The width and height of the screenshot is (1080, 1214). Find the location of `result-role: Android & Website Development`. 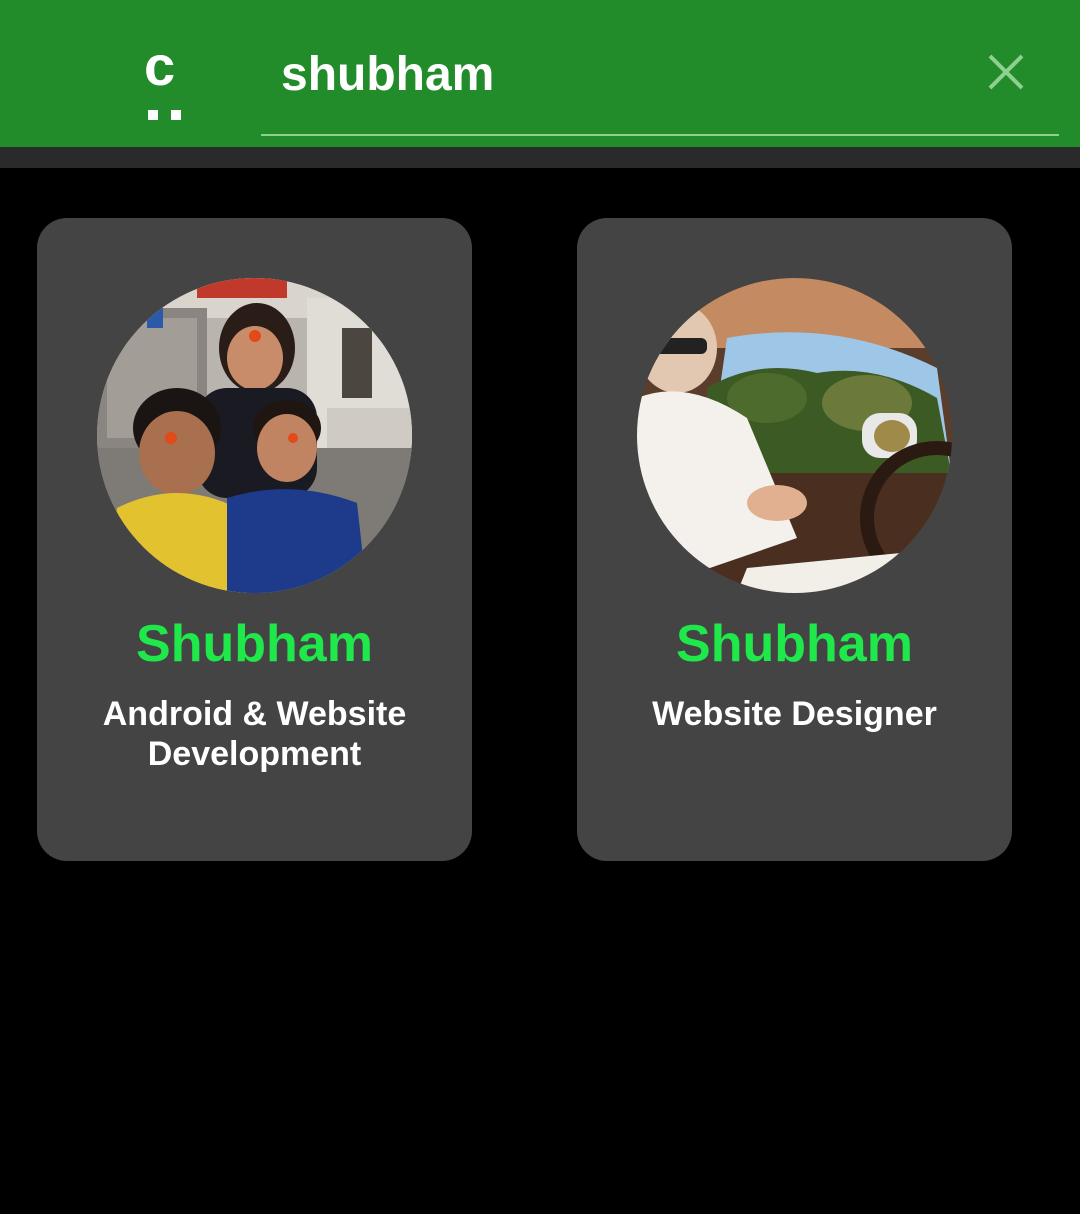

result-role: Android & Website Development is located at coordinates (254, 734).